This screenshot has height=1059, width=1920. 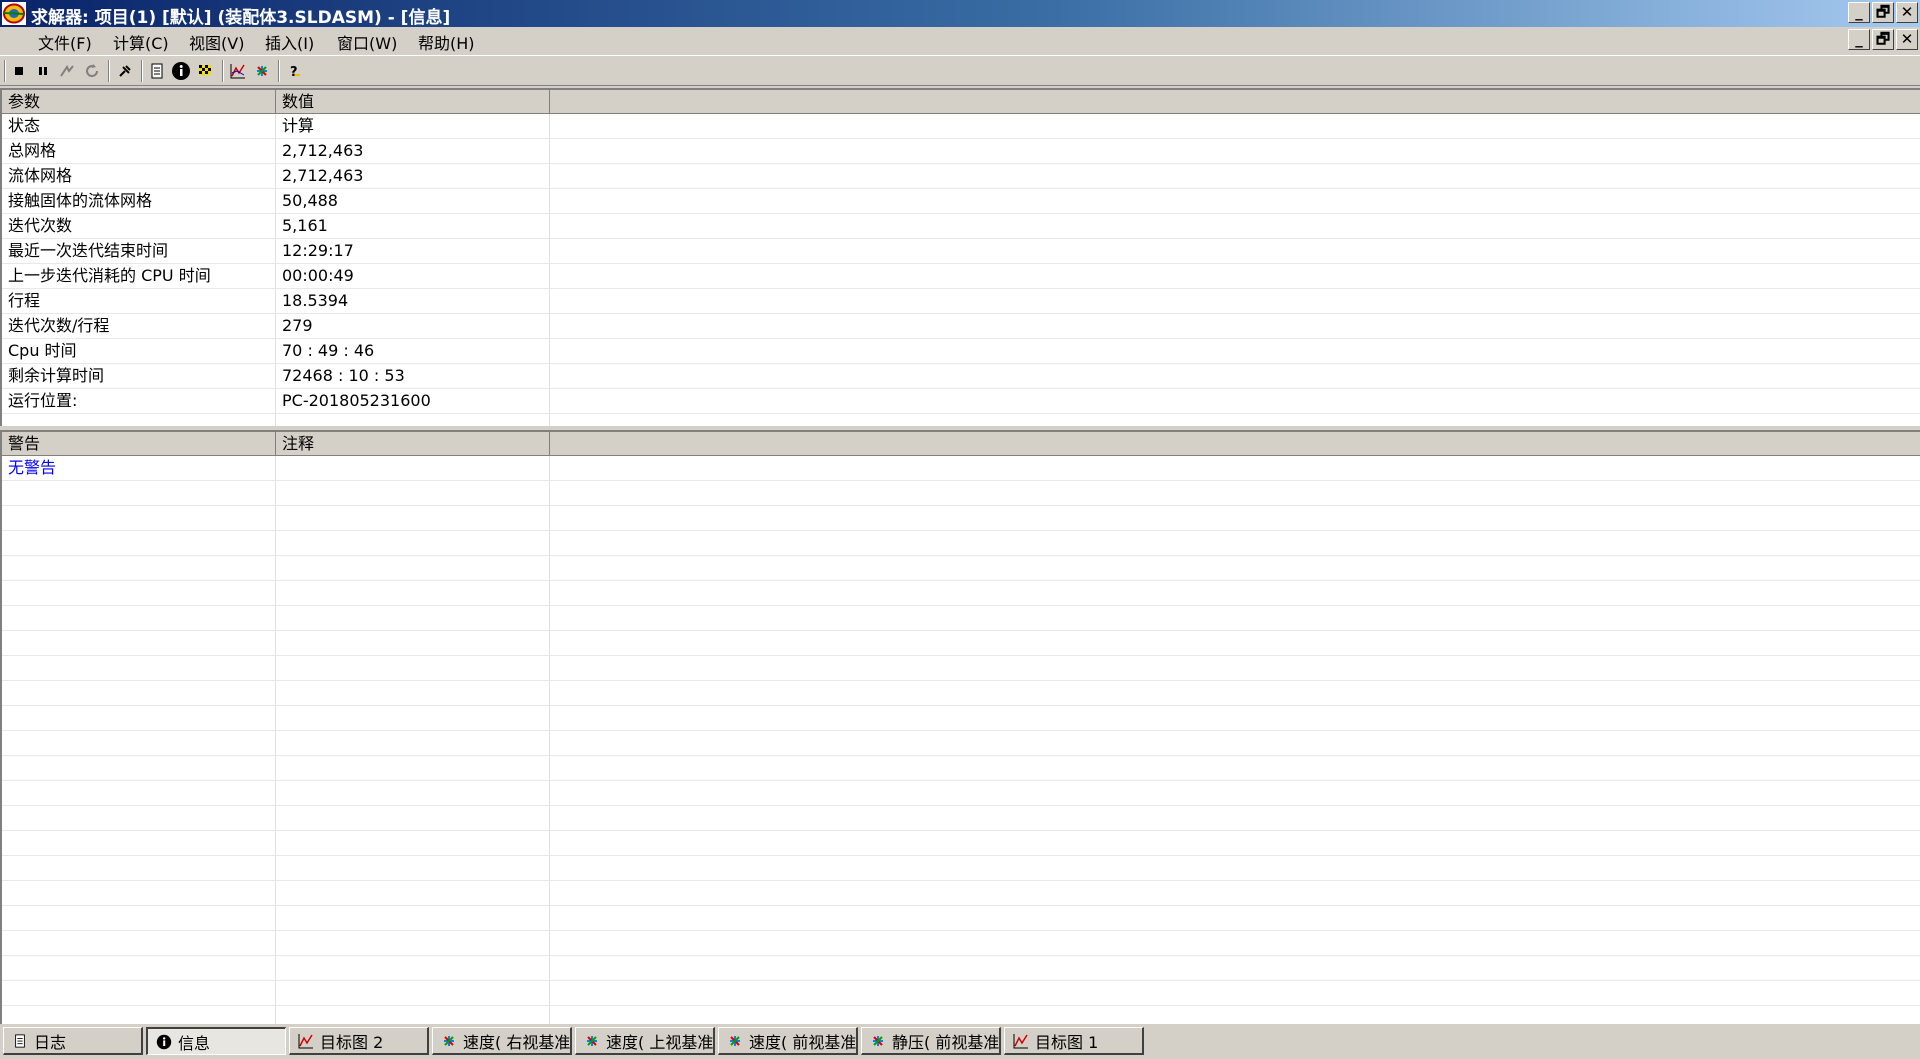 What do you see at coordinates (352, 1042) in the screenshot?
I see `tab-label: 目标图 2` at bounding box center [352, 1042].